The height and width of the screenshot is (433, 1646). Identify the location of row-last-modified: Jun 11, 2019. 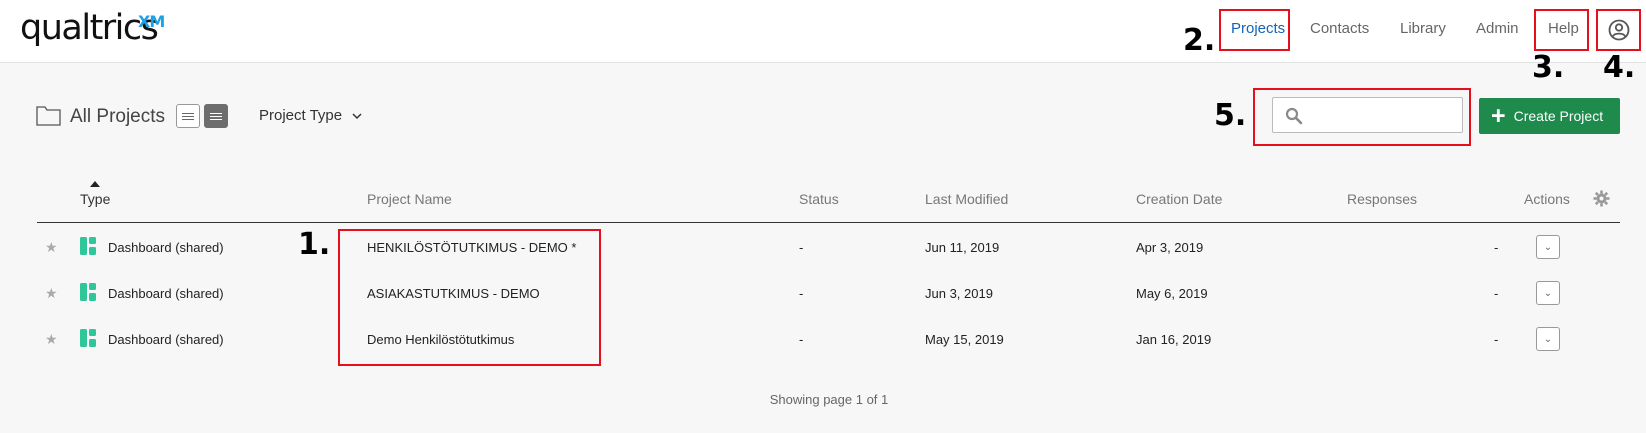
(962, 247).